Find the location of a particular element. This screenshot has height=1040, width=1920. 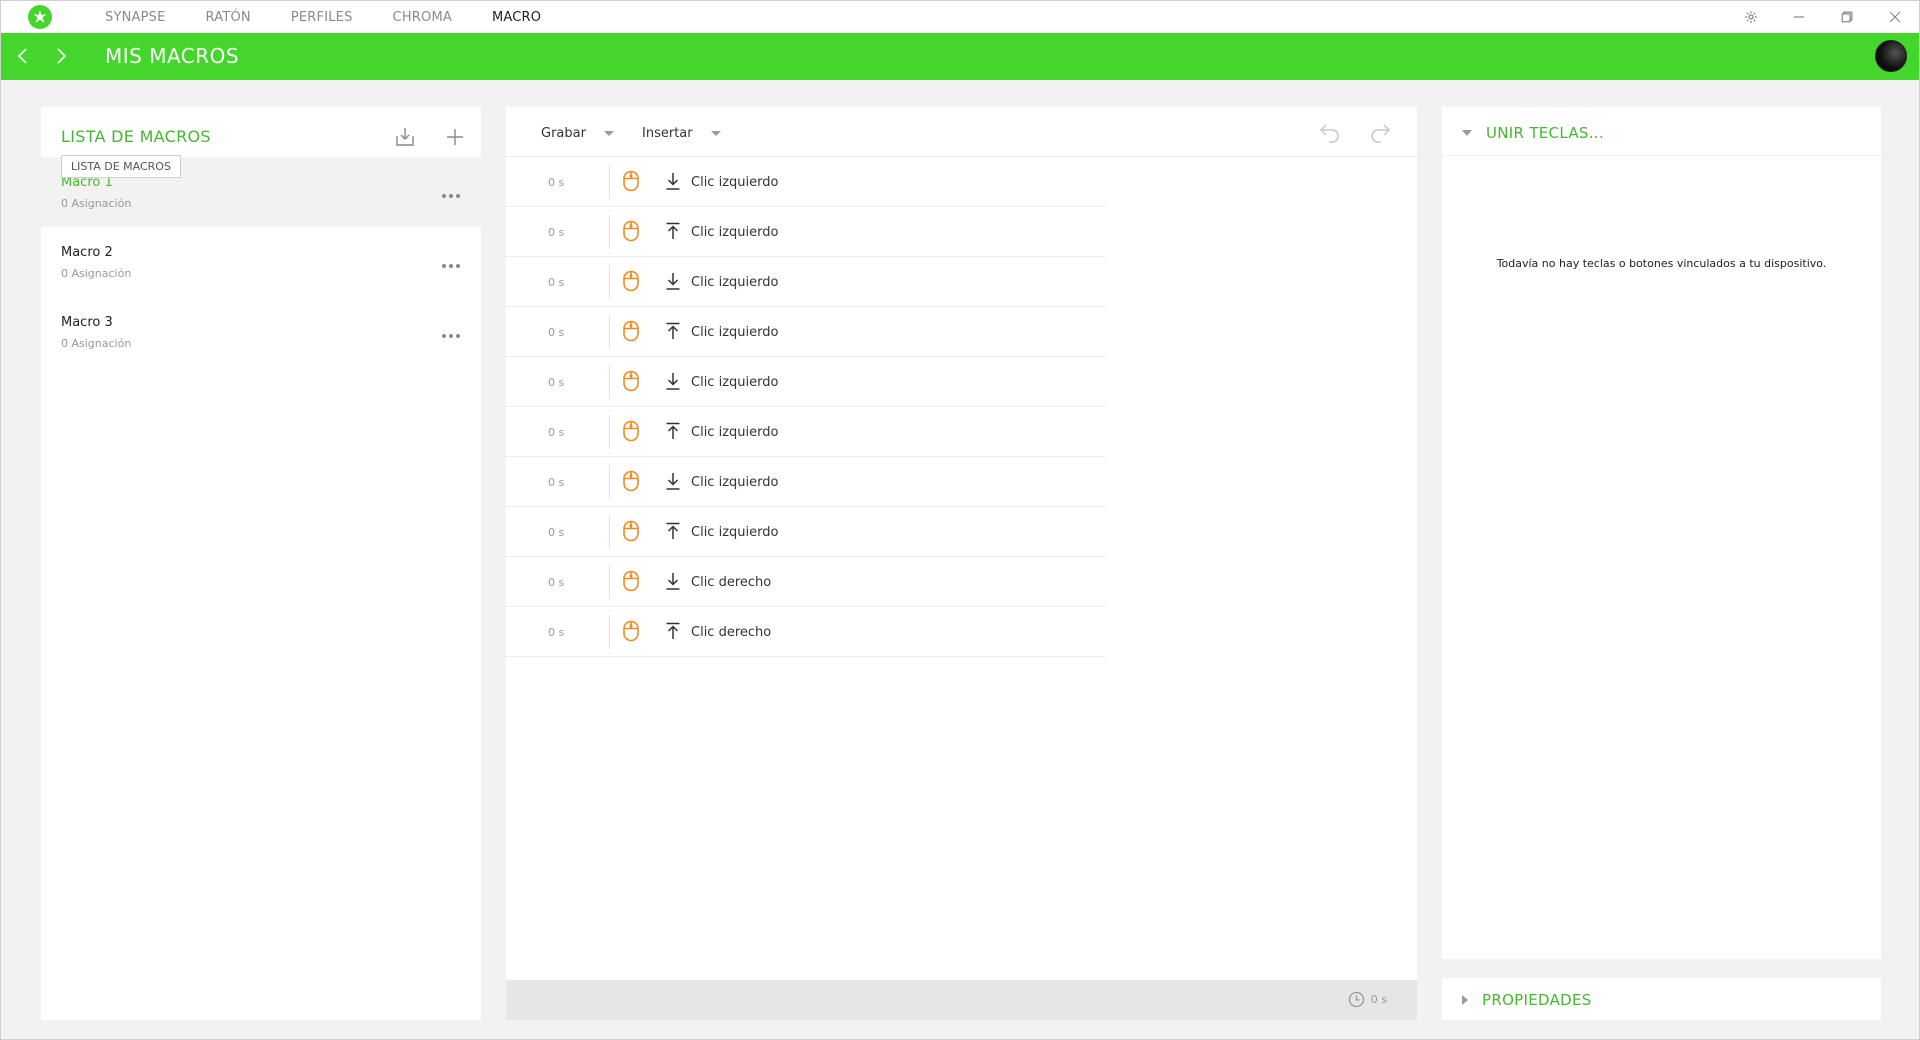

undo-icon is located at coordinates (1330, 132).